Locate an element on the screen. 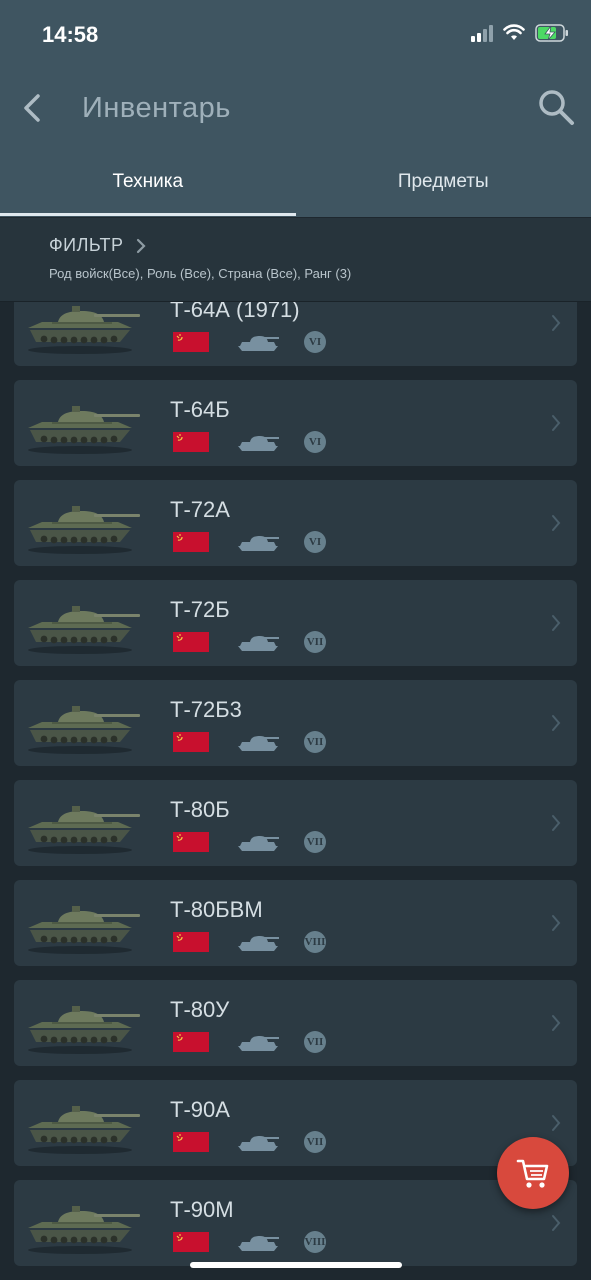 The height and width of the screenshot is (1280, 591). search-icon is located at coordinates (556, 107).